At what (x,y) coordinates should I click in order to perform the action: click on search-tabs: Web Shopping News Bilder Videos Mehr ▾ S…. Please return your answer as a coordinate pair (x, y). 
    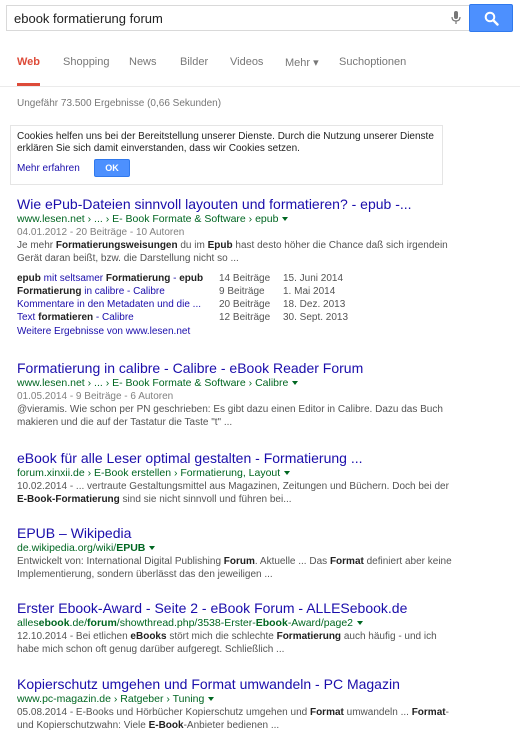
    Looking at the image, I should click on (260, 67).